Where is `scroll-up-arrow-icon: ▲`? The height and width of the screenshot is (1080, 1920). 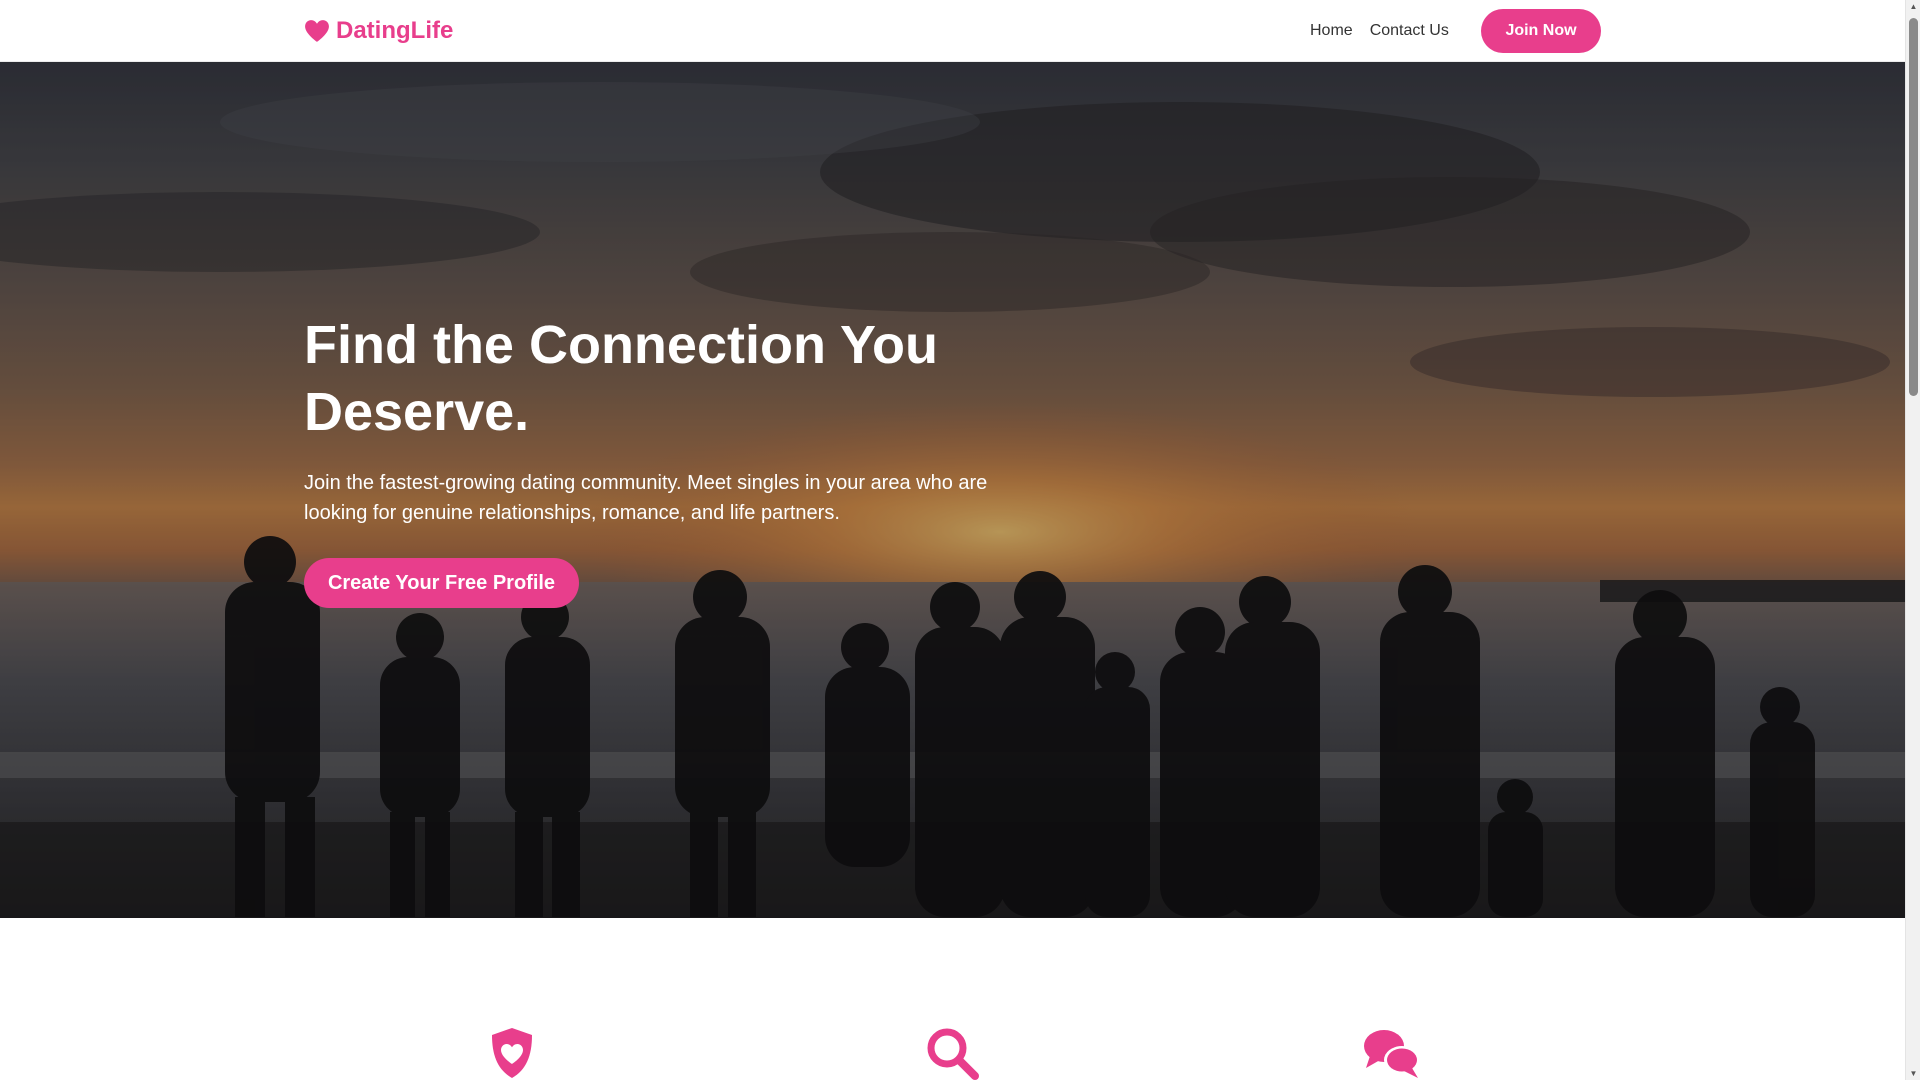
scroll-up-arrow-icon: ▲ is located at coordinates (1913, 6).